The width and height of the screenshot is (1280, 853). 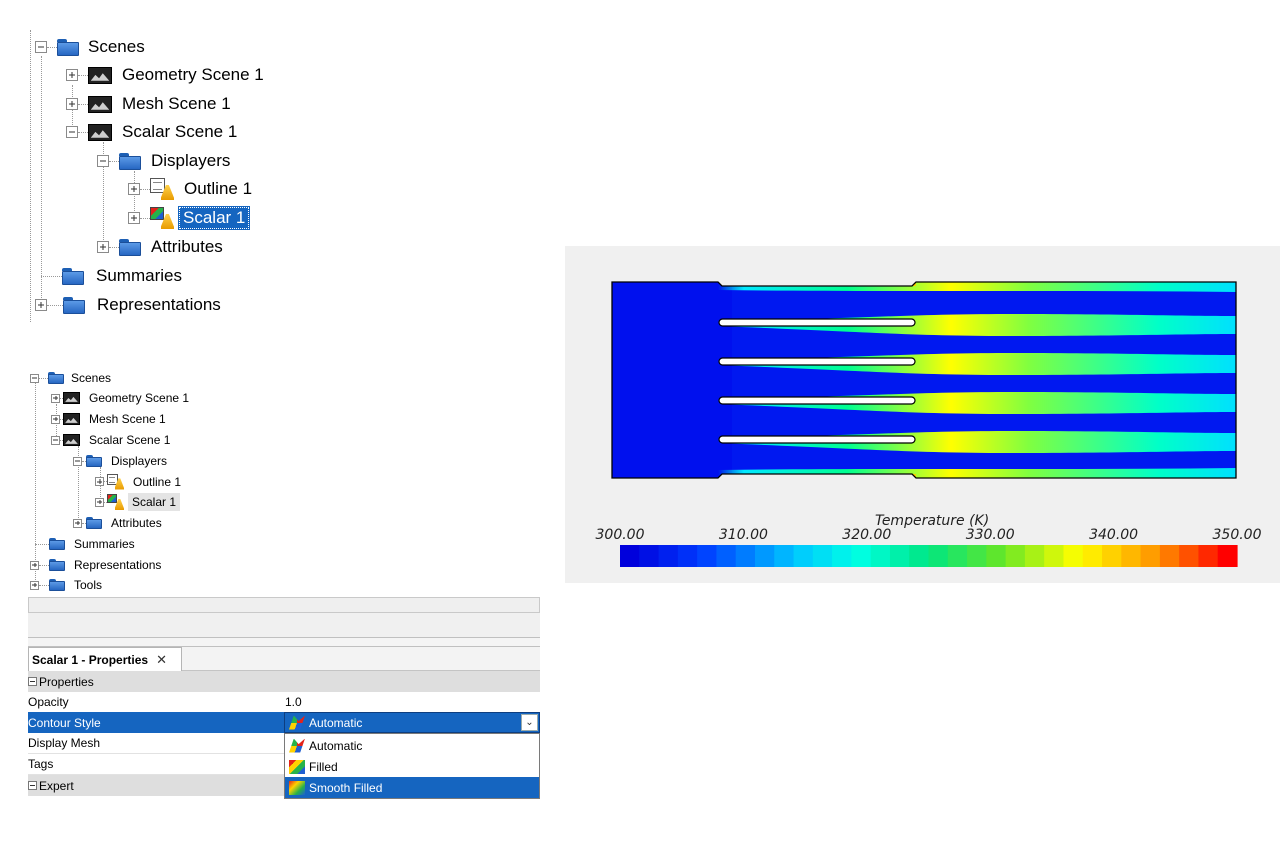 What do you see at coordinates (336, 745) in the screenshot?
I see `option-label: Automatic` at bounding box center [336, 745].